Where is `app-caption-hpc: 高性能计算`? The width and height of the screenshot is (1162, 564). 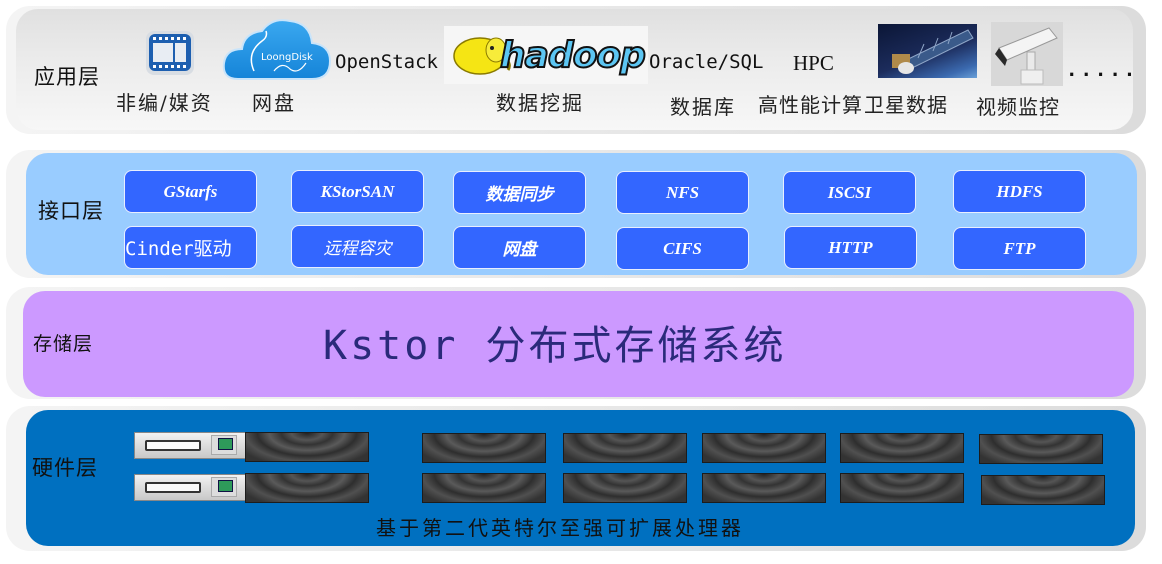
app-caption-hpc: 高性能计算 is located at coordinates (810, 105).